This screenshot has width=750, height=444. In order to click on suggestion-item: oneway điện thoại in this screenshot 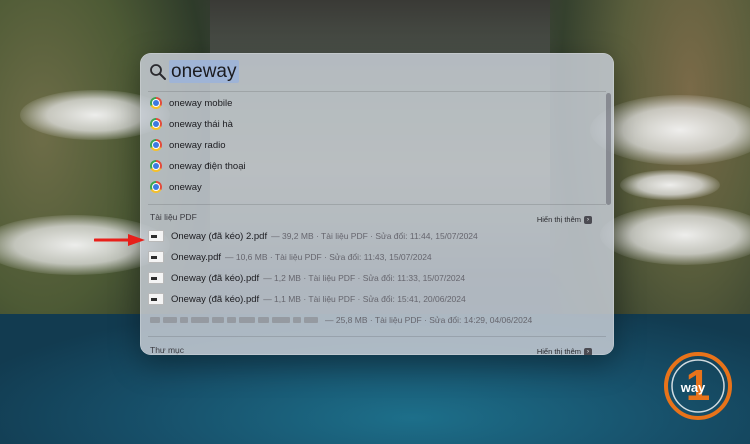, I will do `click(198, 166)`.